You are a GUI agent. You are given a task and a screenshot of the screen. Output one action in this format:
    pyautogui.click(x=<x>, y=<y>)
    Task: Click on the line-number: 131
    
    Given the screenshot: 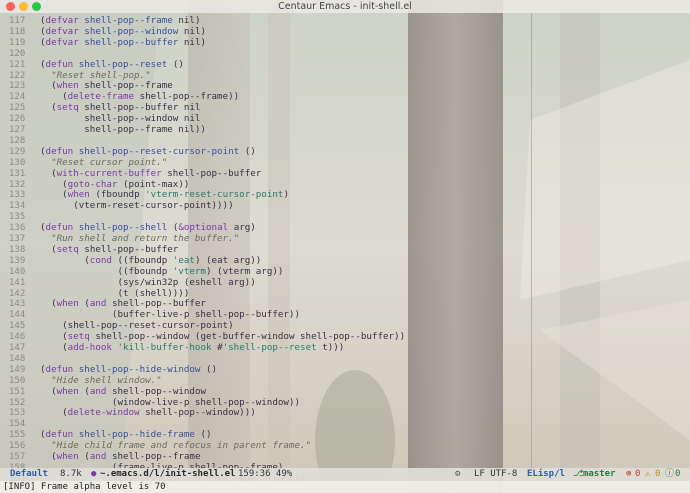 What is the action you would take?
    pyautogui.click(x=17, y=173)
    